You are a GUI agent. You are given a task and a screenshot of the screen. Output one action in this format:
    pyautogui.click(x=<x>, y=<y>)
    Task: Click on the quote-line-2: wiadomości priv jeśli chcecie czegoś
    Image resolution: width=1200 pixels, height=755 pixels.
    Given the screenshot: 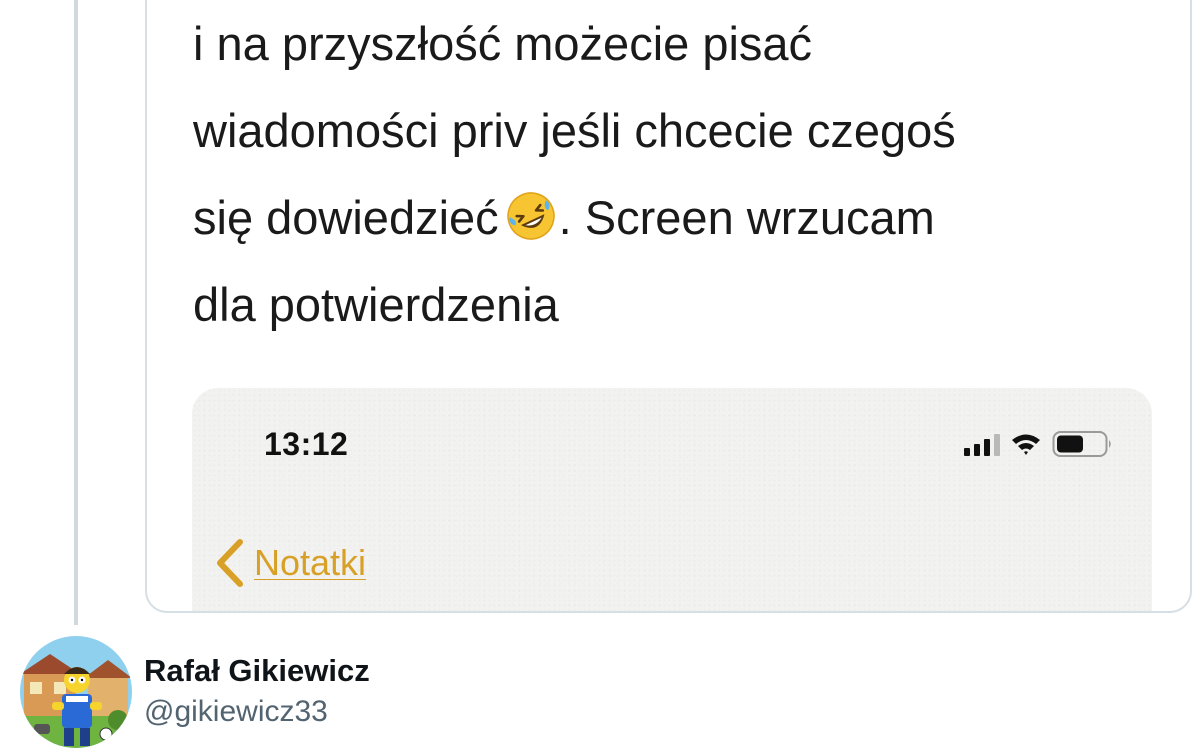 What is the action you would take?
    pyautogui.click(x=574, y=130)
    